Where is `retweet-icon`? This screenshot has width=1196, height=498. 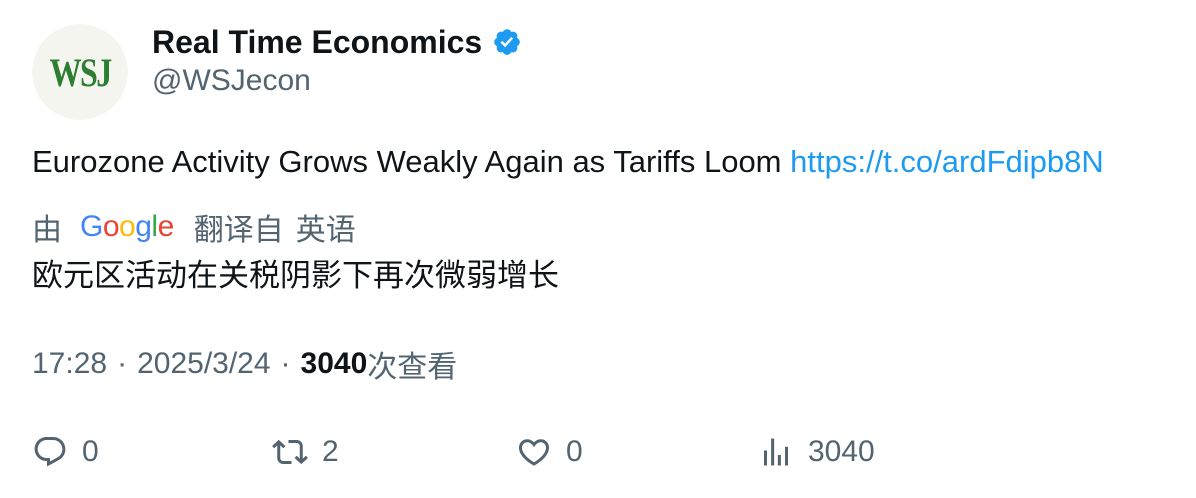 retweet-icon is located at coordinates (290, 452).